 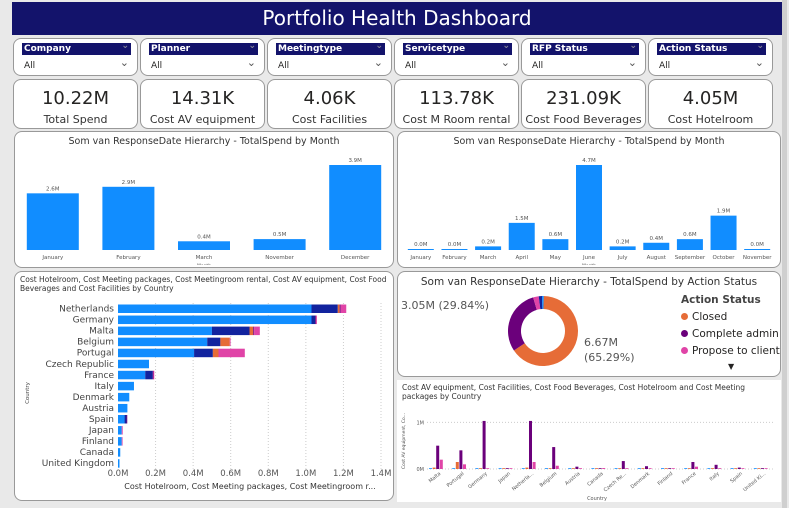 I want to click on filter-company: Company All ⌄, so click(x=75, y=57).